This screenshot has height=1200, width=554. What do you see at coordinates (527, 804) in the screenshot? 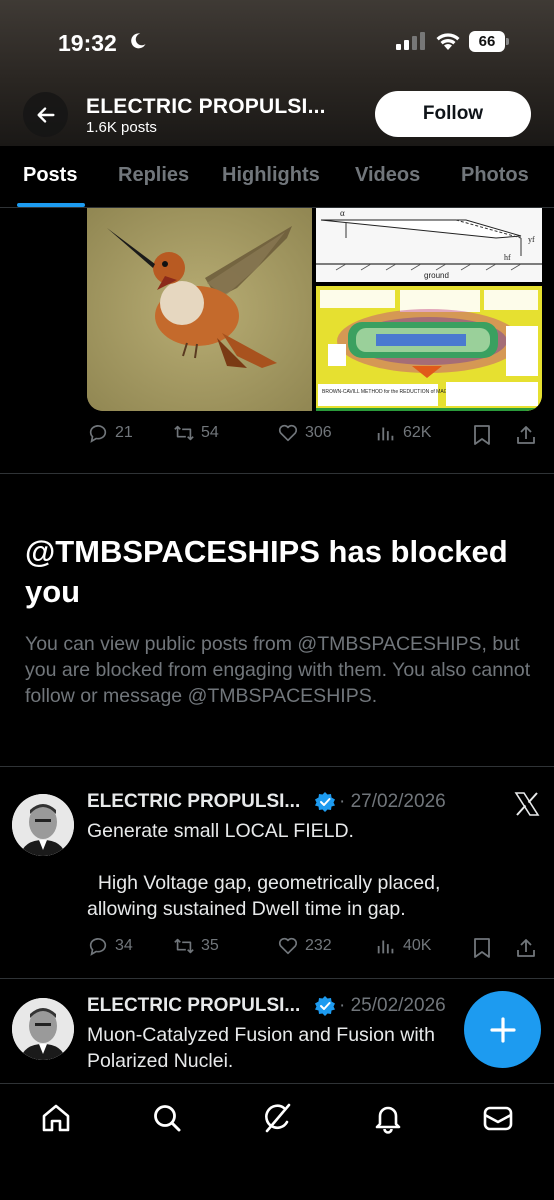
I see `x-logo-icon` at bounding box center [527, 804].